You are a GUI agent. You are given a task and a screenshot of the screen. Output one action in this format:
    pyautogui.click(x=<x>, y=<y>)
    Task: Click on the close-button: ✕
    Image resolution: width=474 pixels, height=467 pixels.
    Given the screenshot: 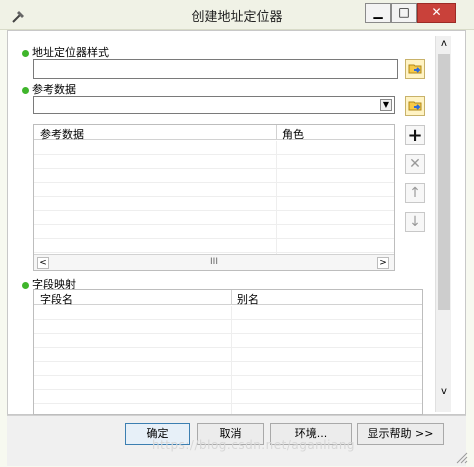 What is the action you would take?
    pyautogui.click(x=436, y=13)
    